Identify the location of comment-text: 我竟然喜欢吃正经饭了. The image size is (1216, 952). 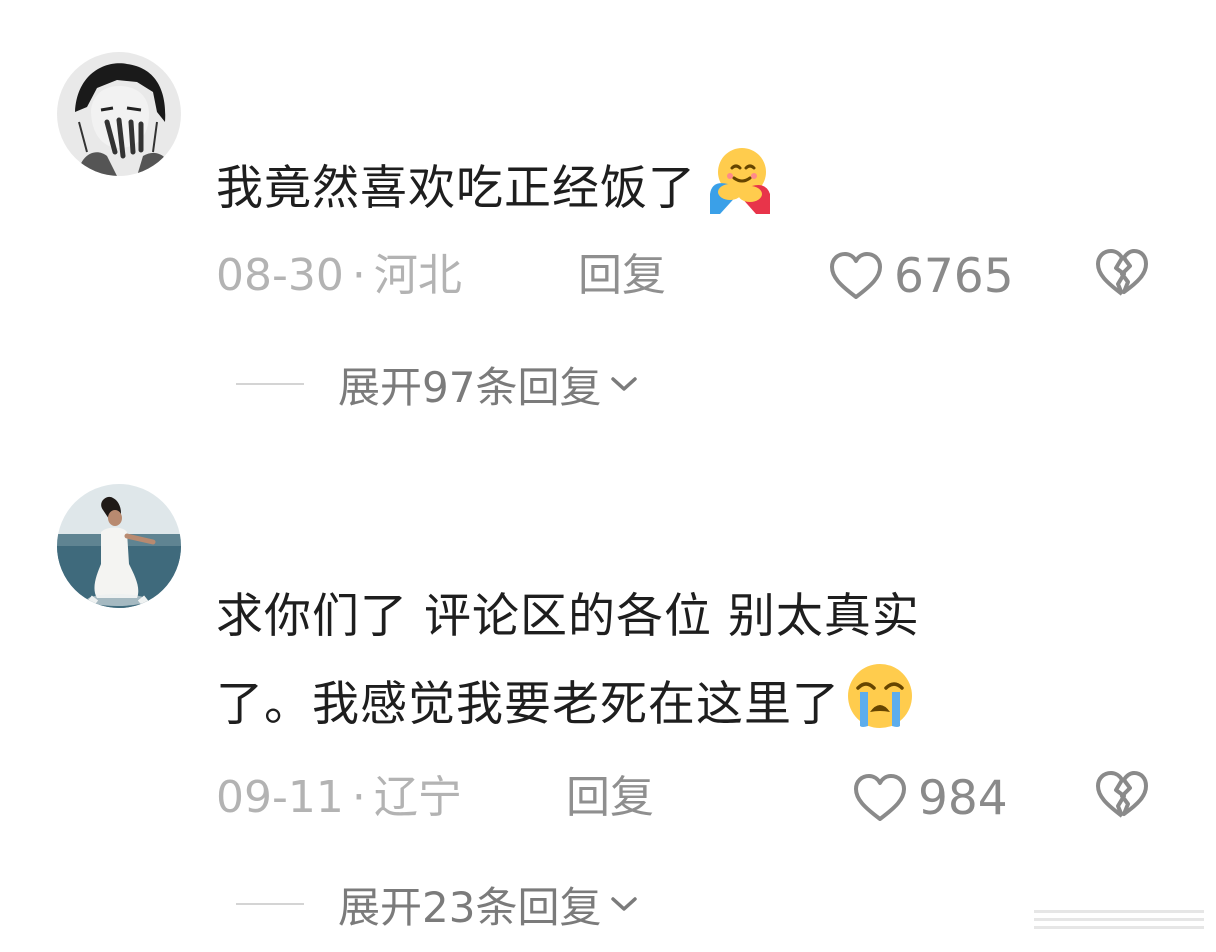
(666, 188).